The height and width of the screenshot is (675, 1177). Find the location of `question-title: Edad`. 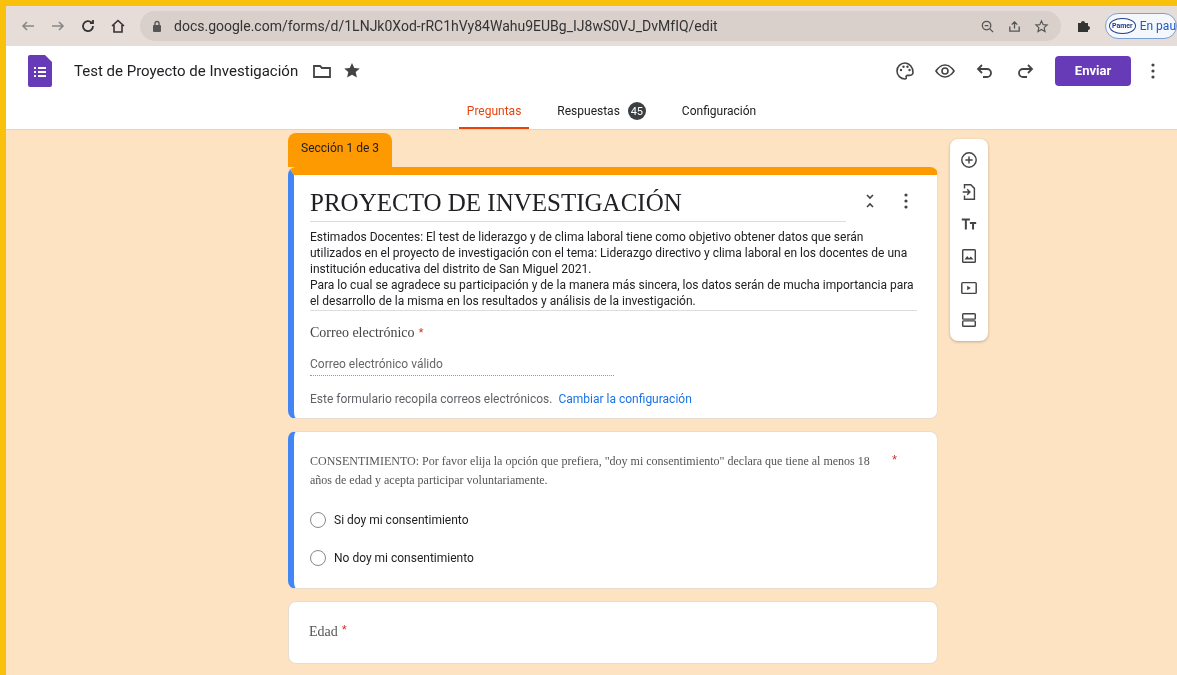

question-title: Edad is located at coordinates (323, 632).